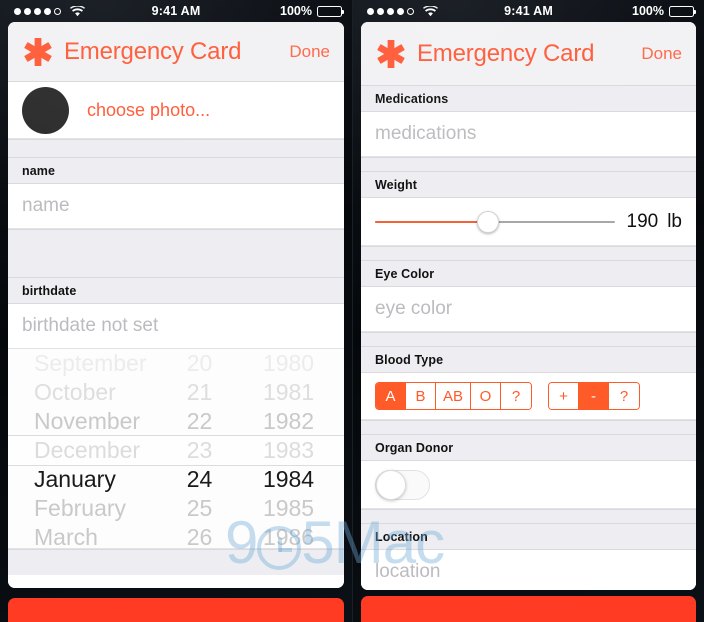 This screenshot has width=704, height=622. Describe the element at coordinates (176, 610) in the screenshot. I see `bottom-action-button-left` at that location.